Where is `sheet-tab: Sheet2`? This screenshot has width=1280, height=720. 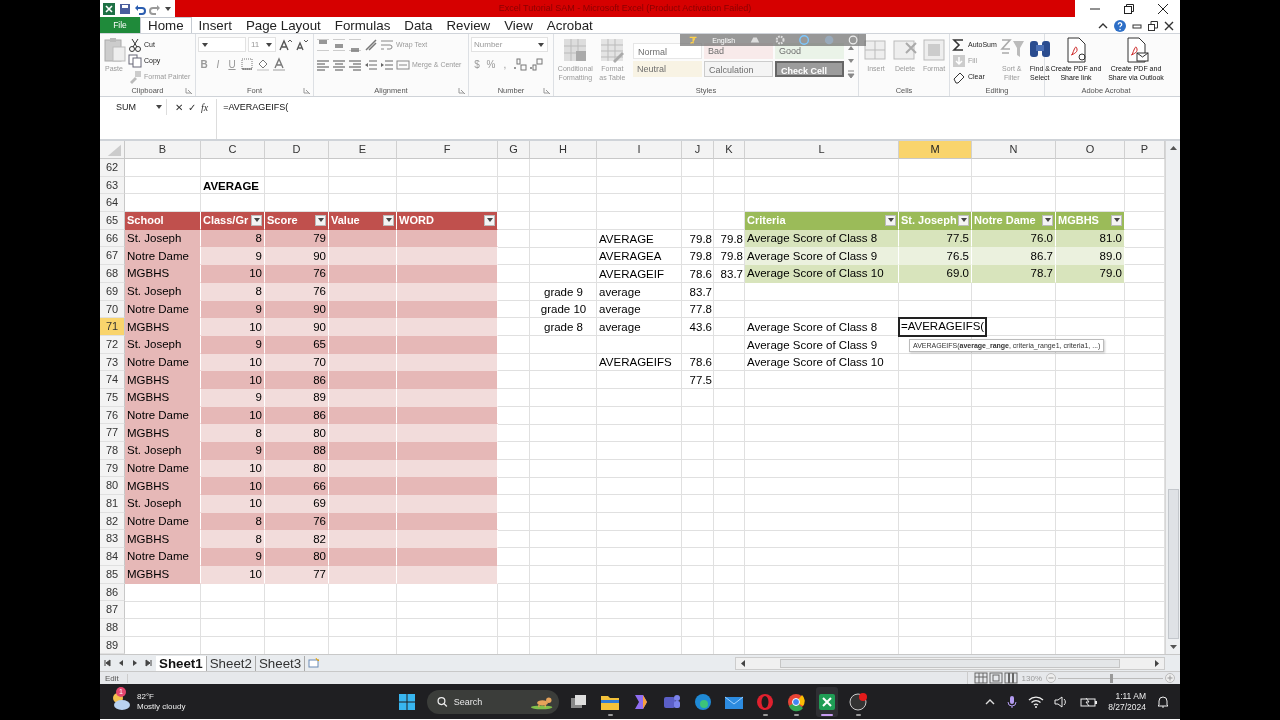 sheet-tab: Sheet2 is located at coordinates (231, 663).